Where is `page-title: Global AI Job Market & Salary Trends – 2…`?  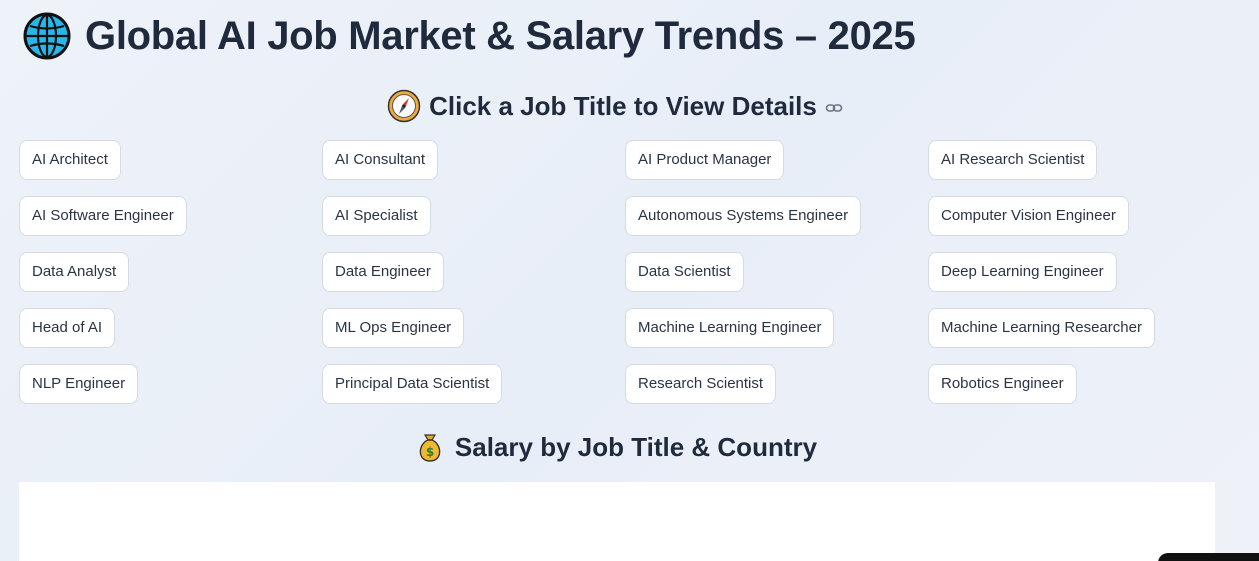 page-title: Global AI Job Market & Salary Trends – 2… is located at coordinates (500, 35).